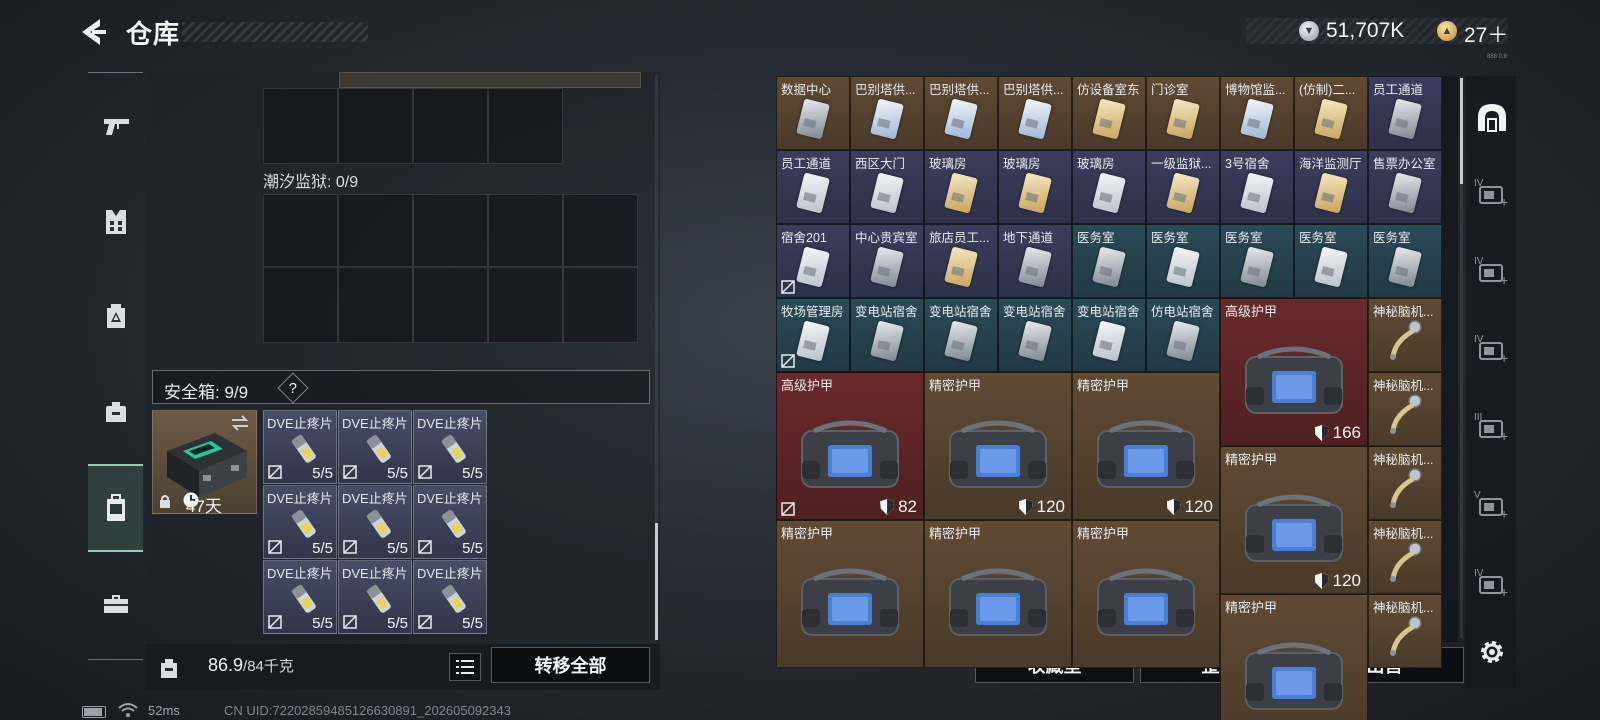 Image resolution: width=1600 pixels, height=720 pixels. I want to click on nav-backpack, so click(115, 316).